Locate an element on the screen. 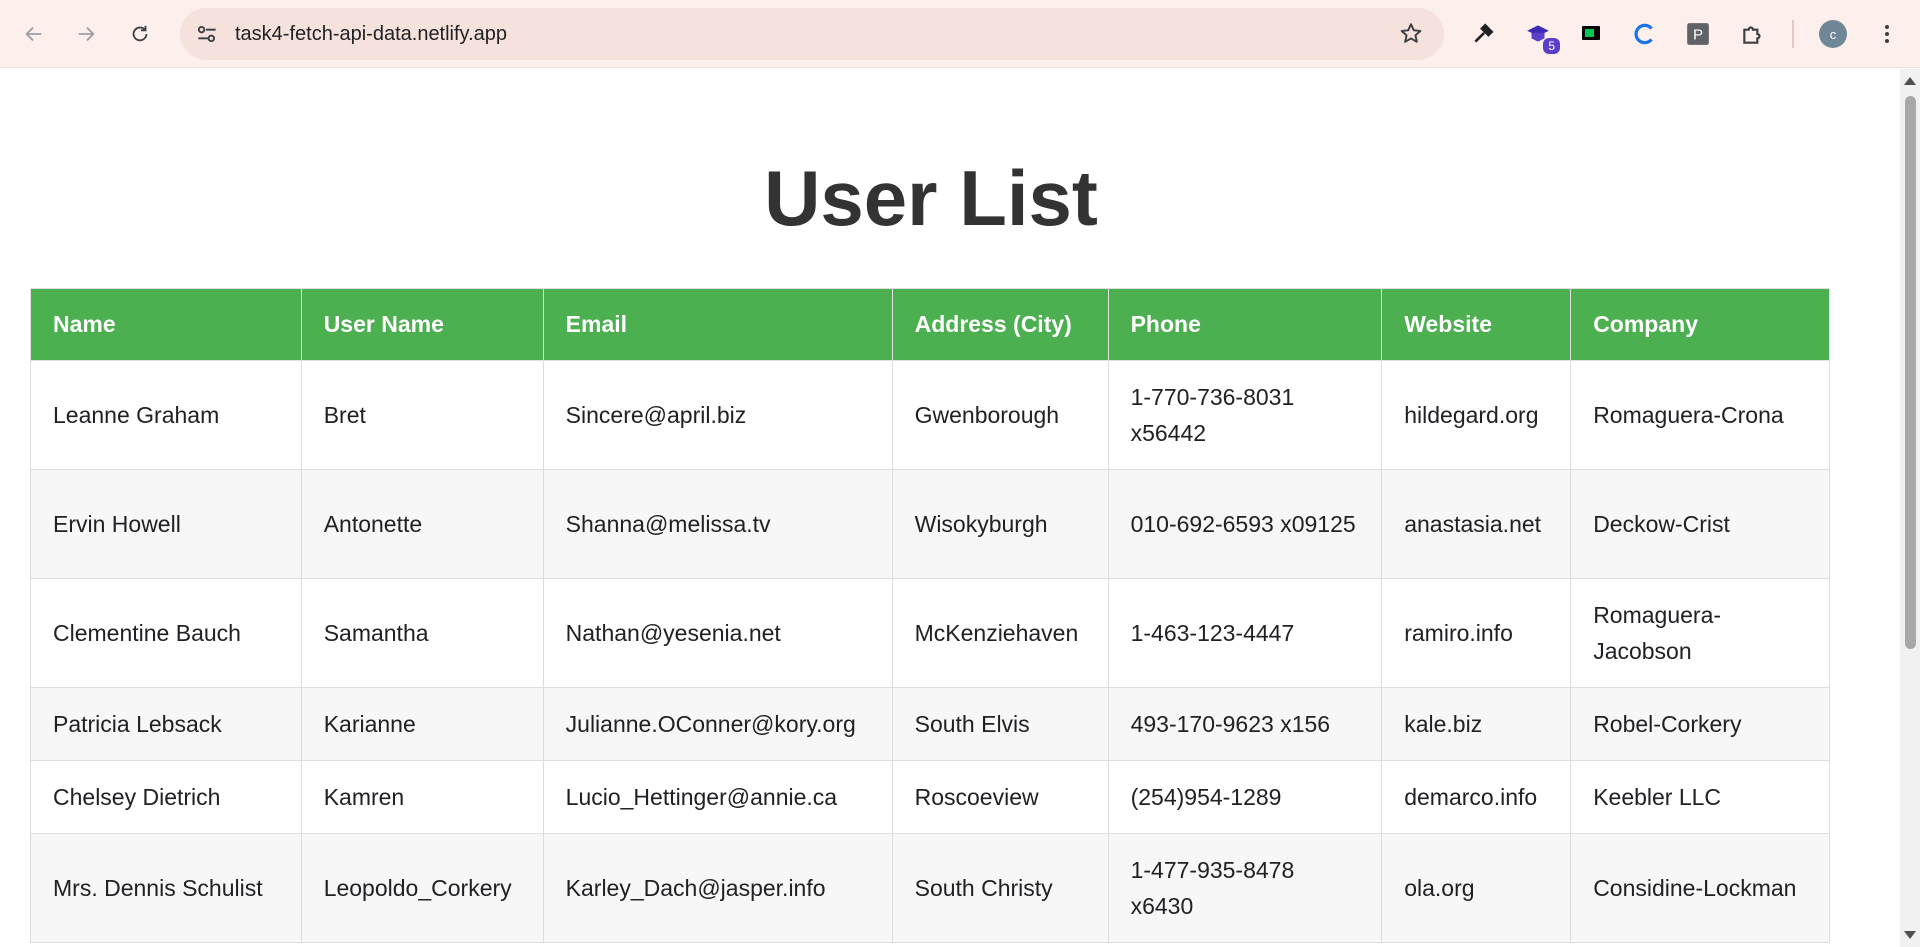 The image size is (1920, 947). name-cell: Leanne Graham is located at coordinates (166, 415).